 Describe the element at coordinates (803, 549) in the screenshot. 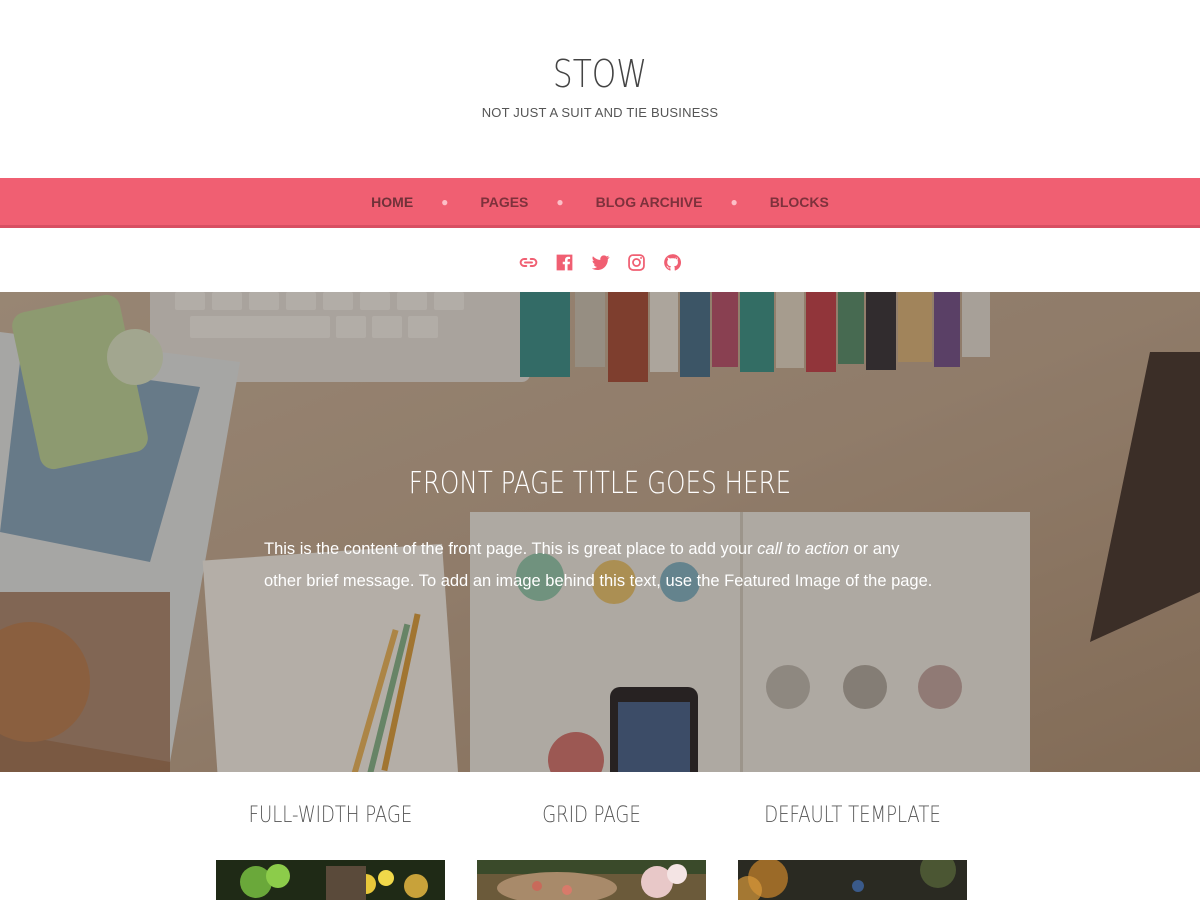

I see `call-to-action-text: call to action` at that location.